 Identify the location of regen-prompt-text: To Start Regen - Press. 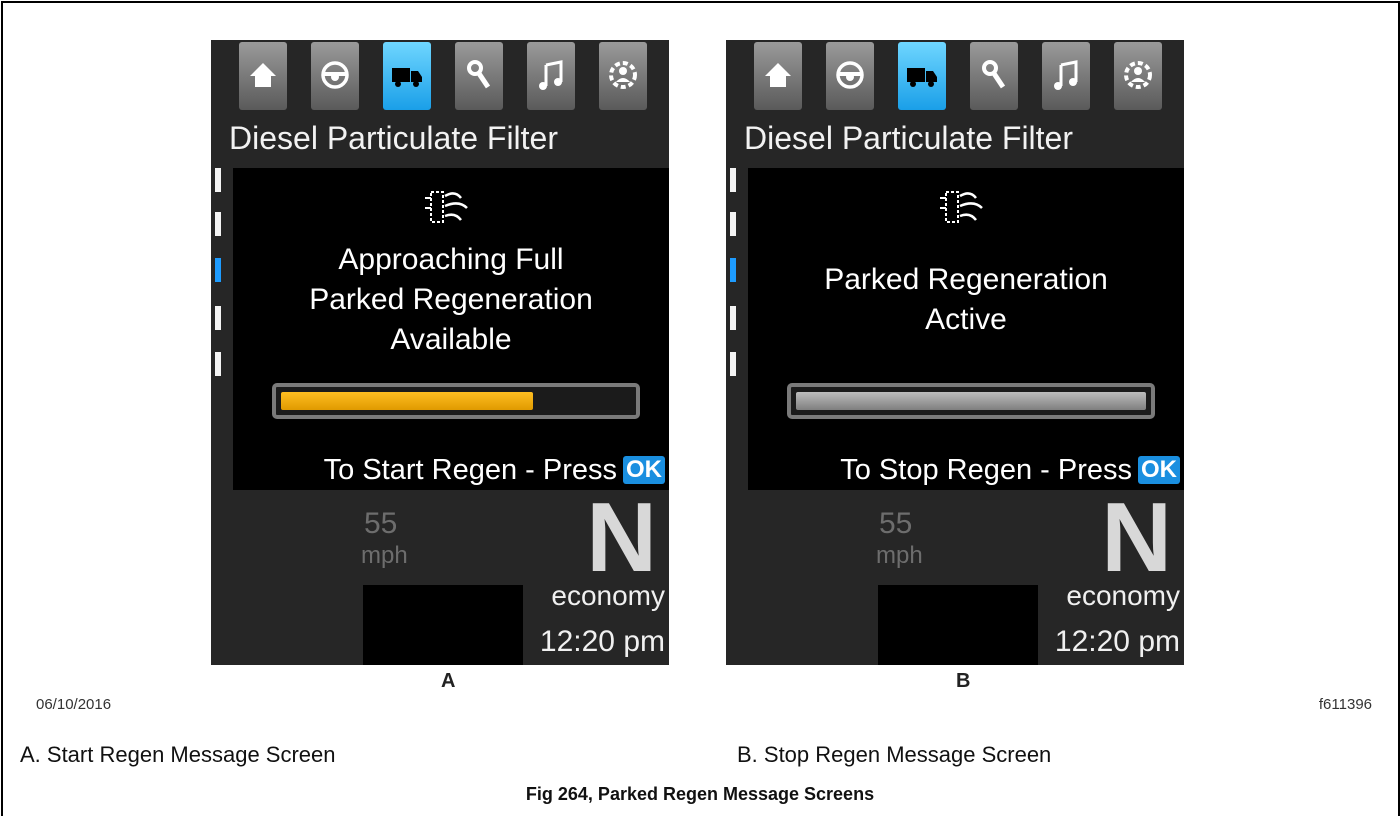
(470, 470).